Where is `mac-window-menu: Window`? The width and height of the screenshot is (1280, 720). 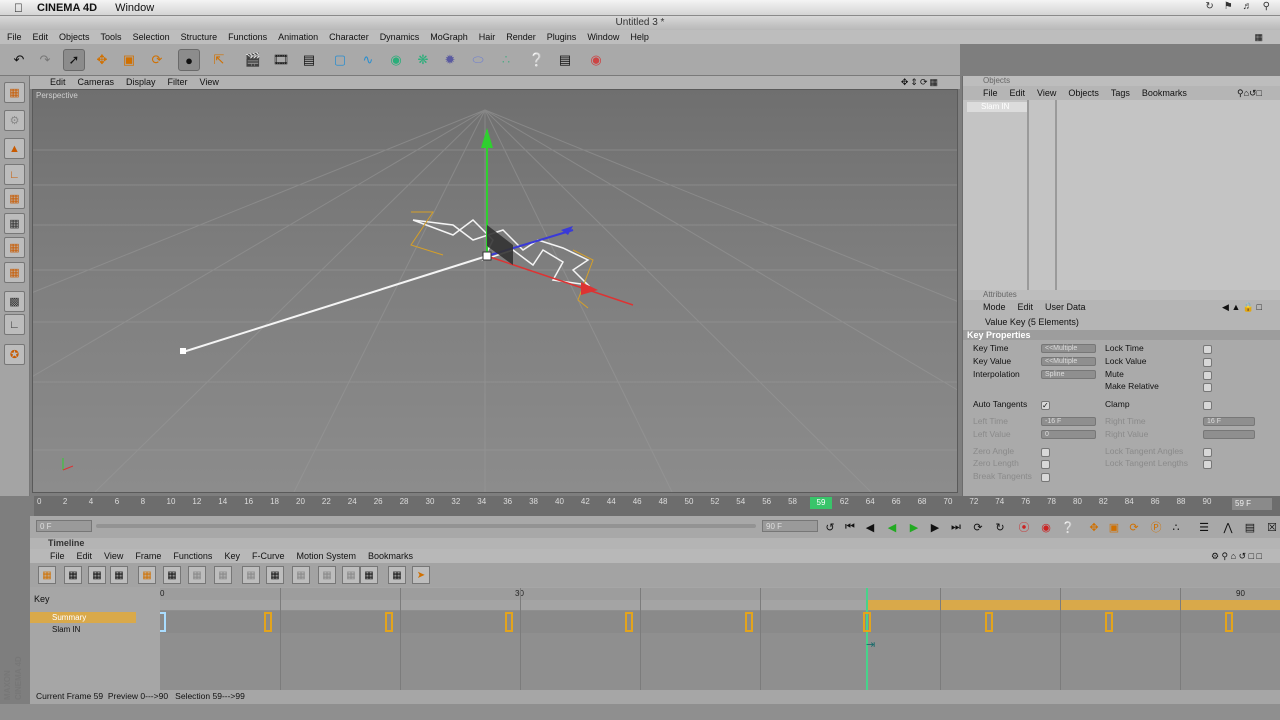
mac-window-menu: Window is located at coordinates (134, 8).